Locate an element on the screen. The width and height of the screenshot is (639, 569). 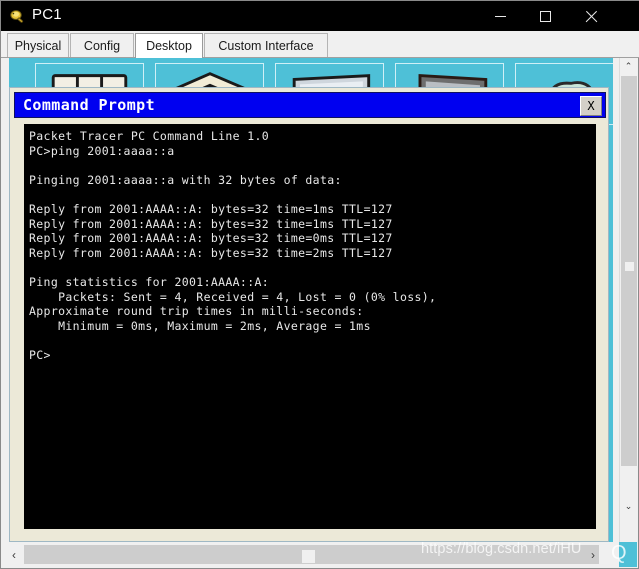
scroll-up-button: ⌃ is located at coordinates (628, 66).